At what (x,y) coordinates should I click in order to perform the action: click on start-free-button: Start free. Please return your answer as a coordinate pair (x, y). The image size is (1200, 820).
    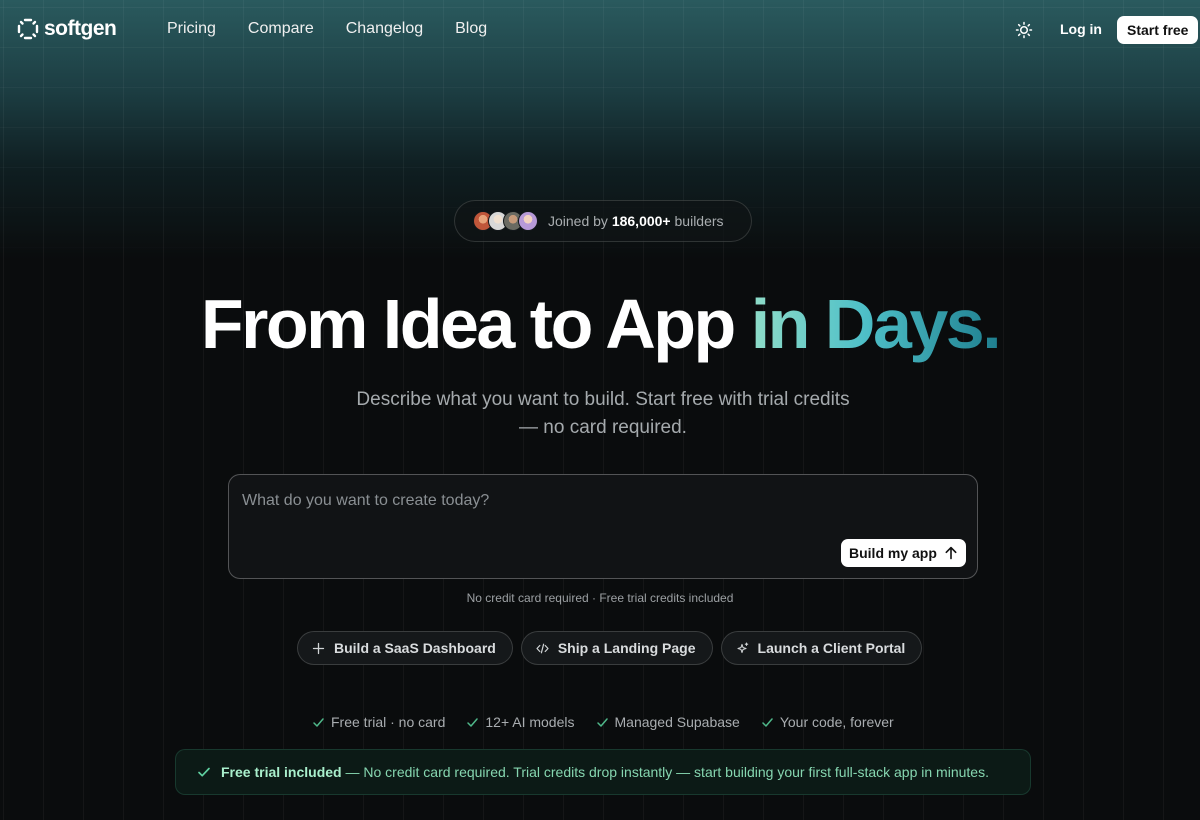
    Looking at the image, I should click on (1158, 30).